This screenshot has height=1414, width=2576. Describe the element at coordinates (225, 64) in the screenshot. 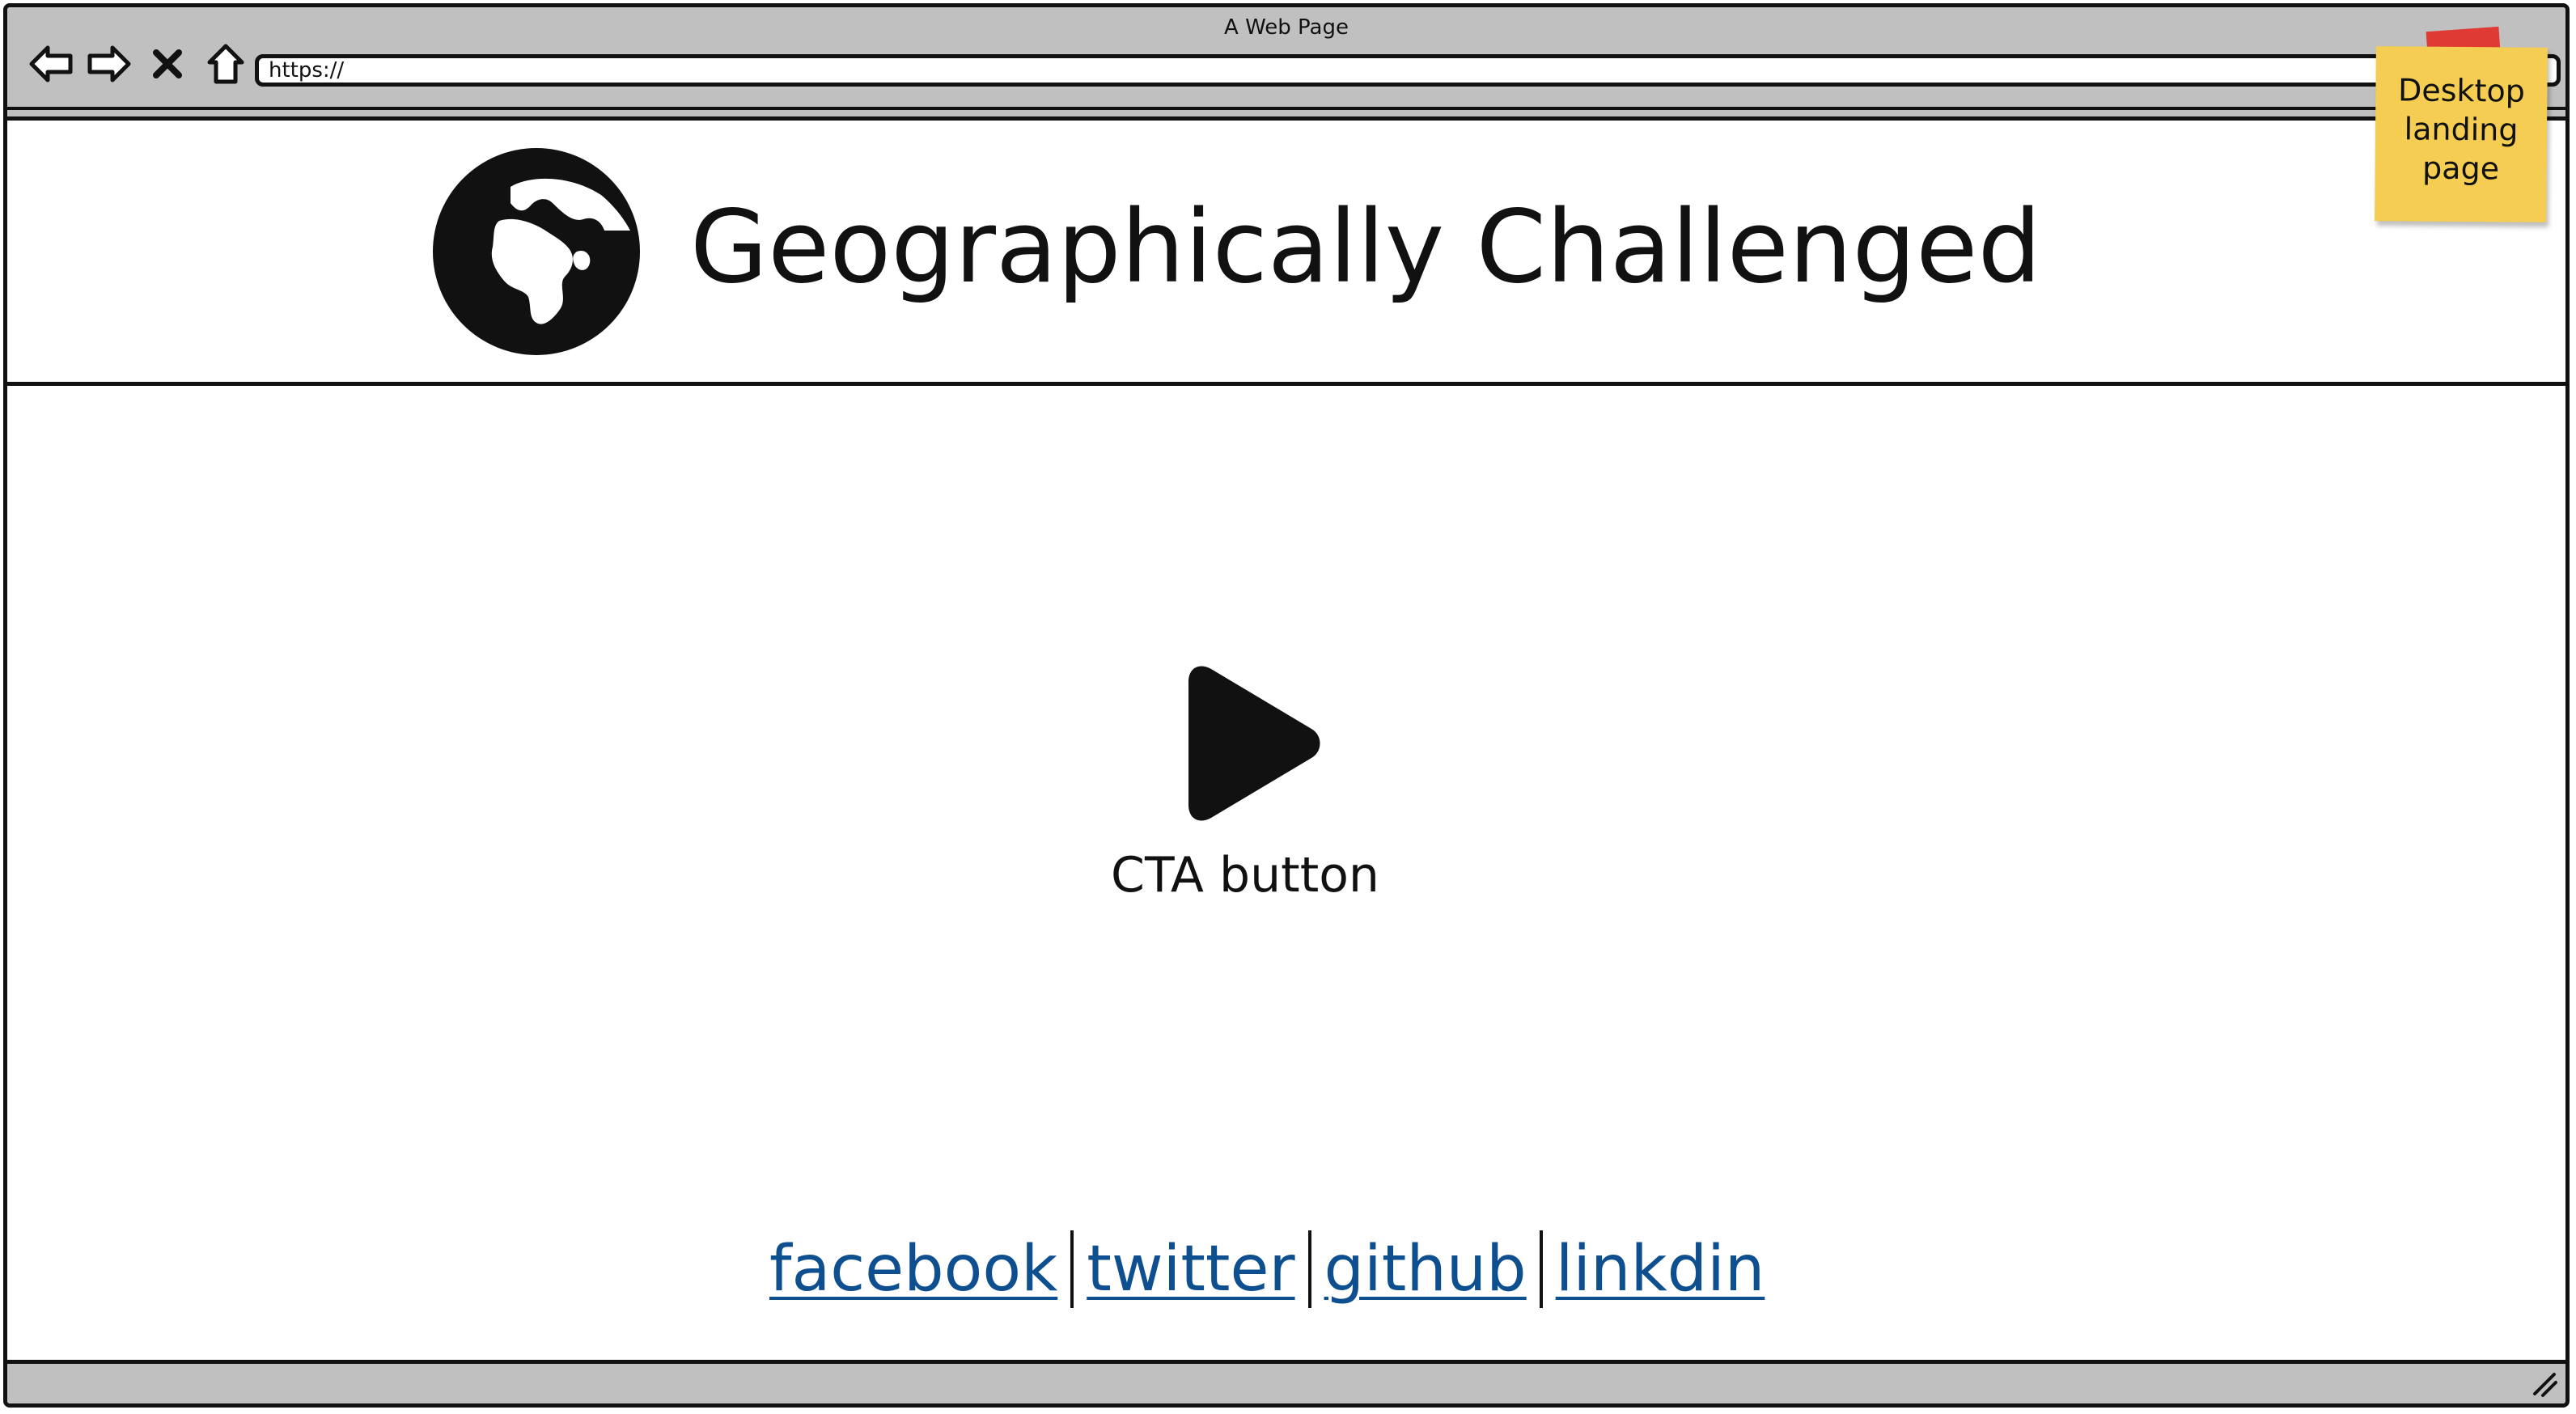

I see `home-icon` at that location.